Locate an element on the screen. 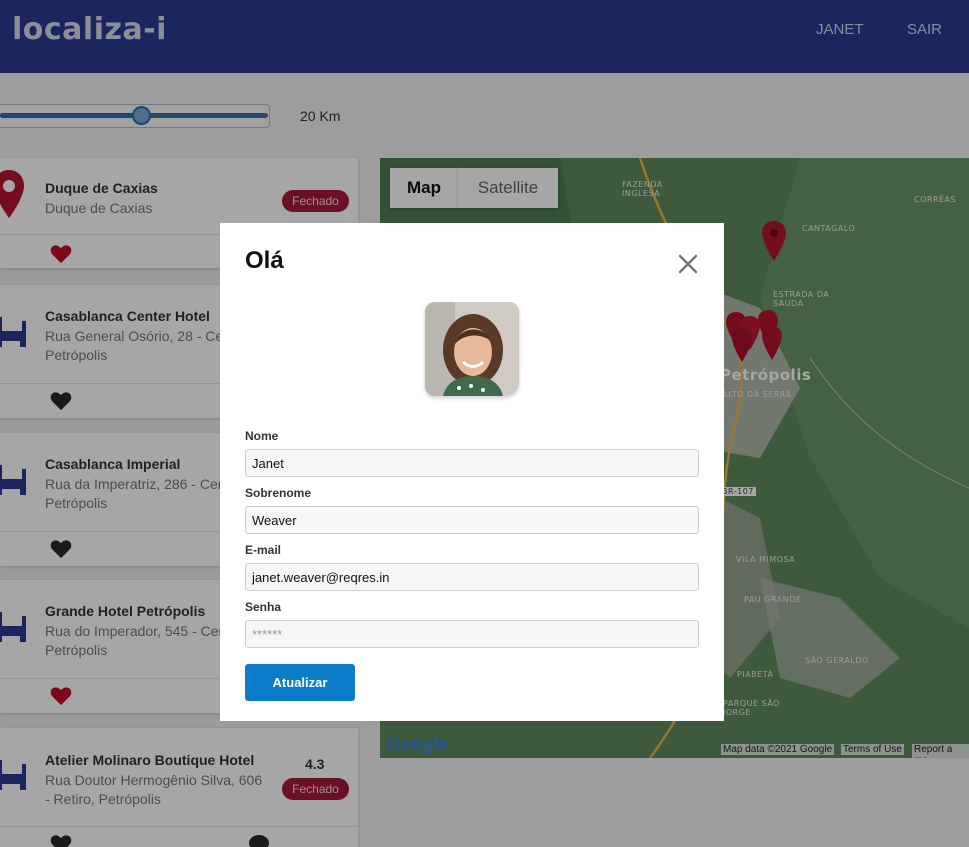 Image resolution: width=969 pixels, height=847 pixels. email-label: E-mail is located at coordinates (263, 550).